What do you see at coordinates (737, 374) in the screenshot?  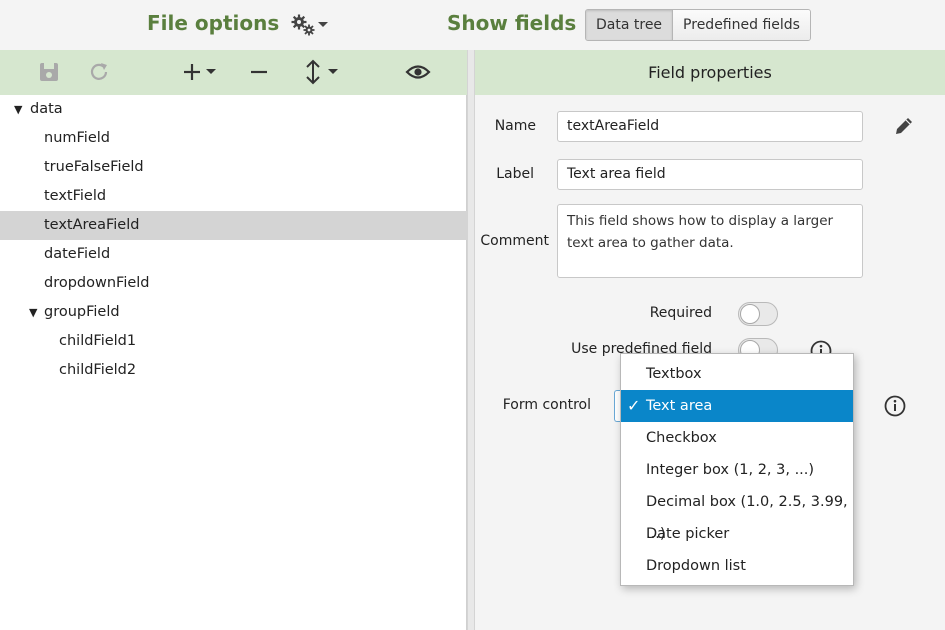 I see `option-textbox: Textbox` at bounding box center [737, 374].